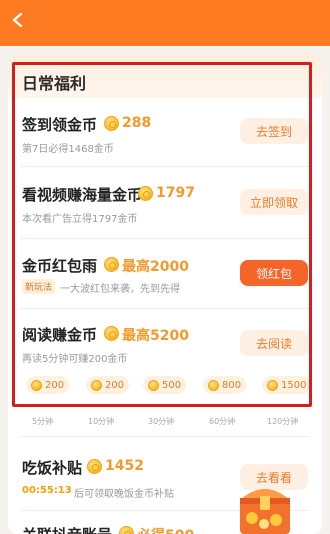 The image size is (330, 534). Describe the element at coordinates (47, 490) in the screenshot. I see `meal-countdown: 00:55:13` at that location.